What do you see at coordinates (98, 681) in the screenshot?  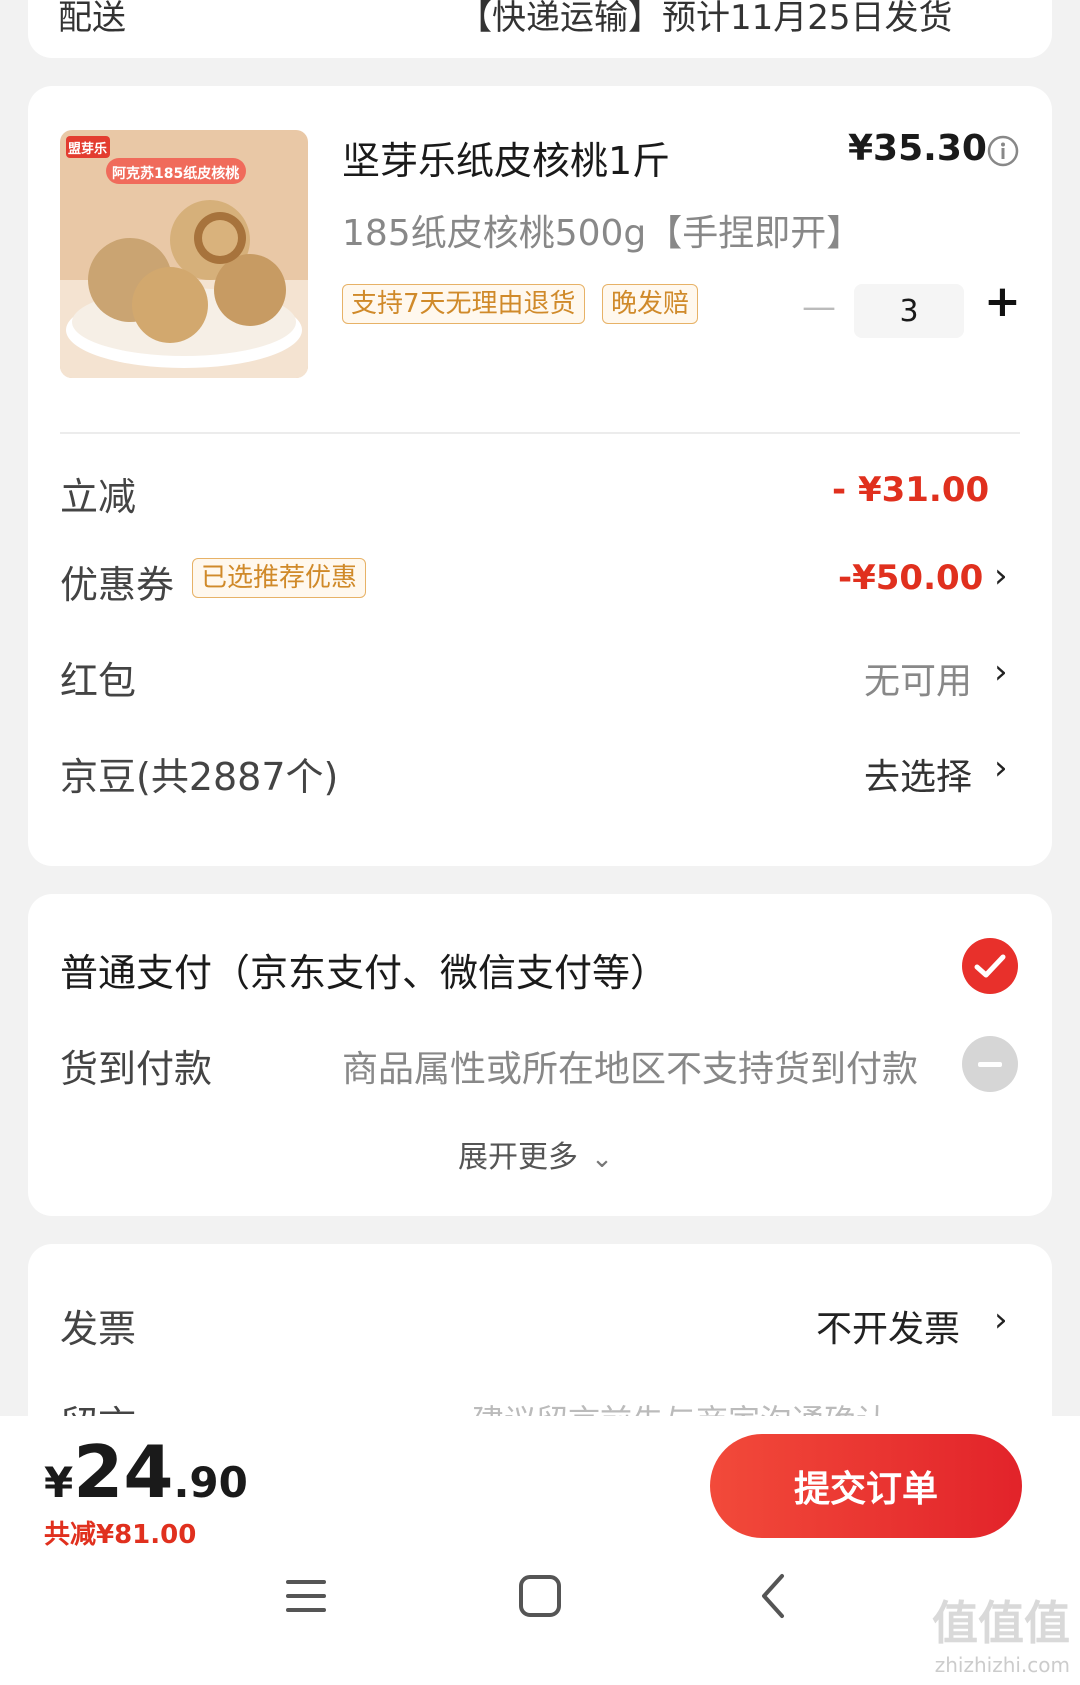 I see `red-packet-label: 红包` at bounding box center [98, 681].